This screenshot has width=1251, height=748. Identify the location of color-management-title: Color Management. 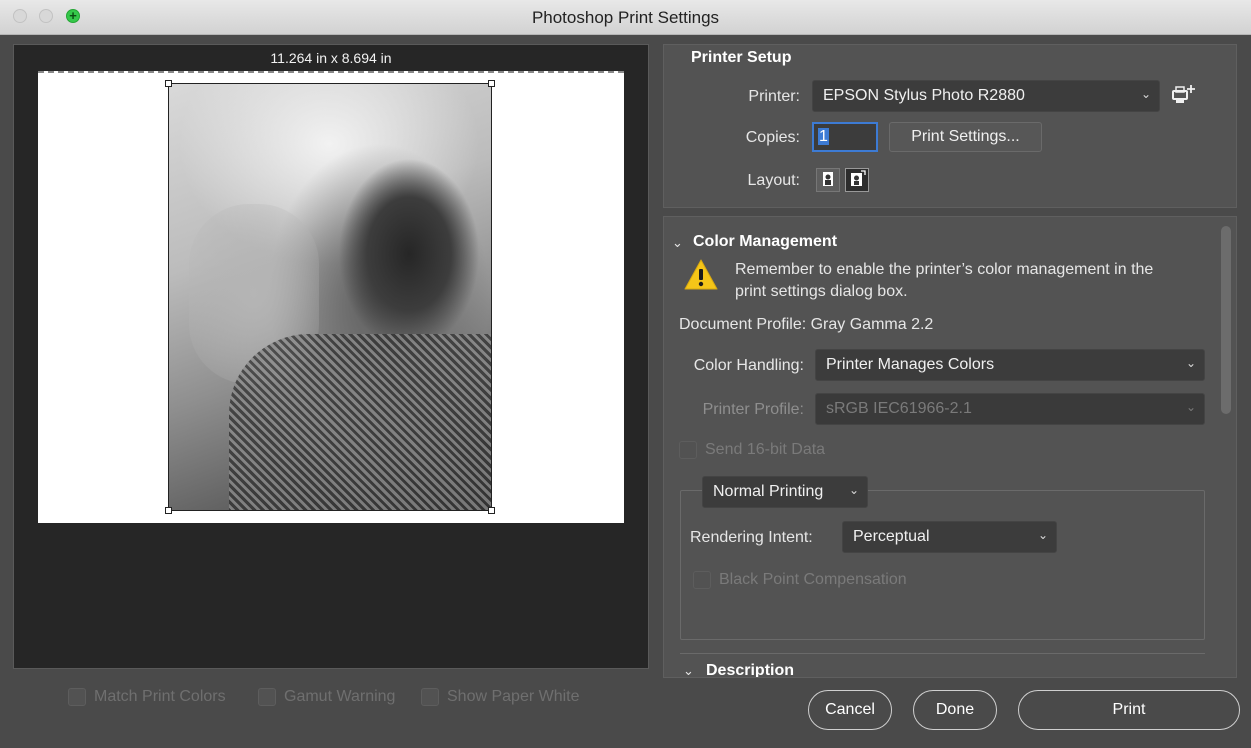
(765, 242).